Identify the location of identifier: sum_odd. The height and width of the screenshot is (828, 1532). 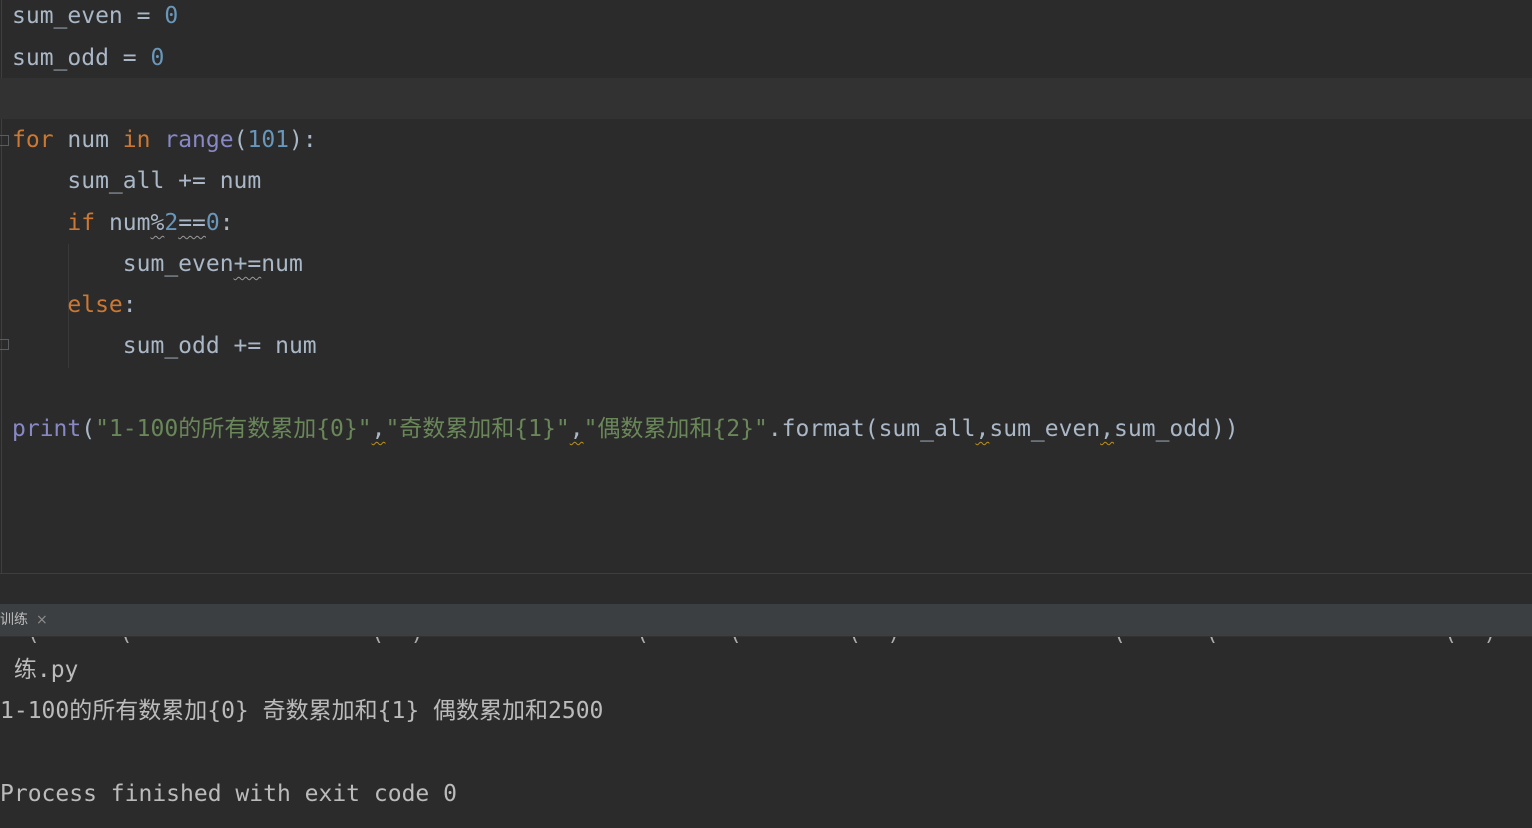
(60, 58).